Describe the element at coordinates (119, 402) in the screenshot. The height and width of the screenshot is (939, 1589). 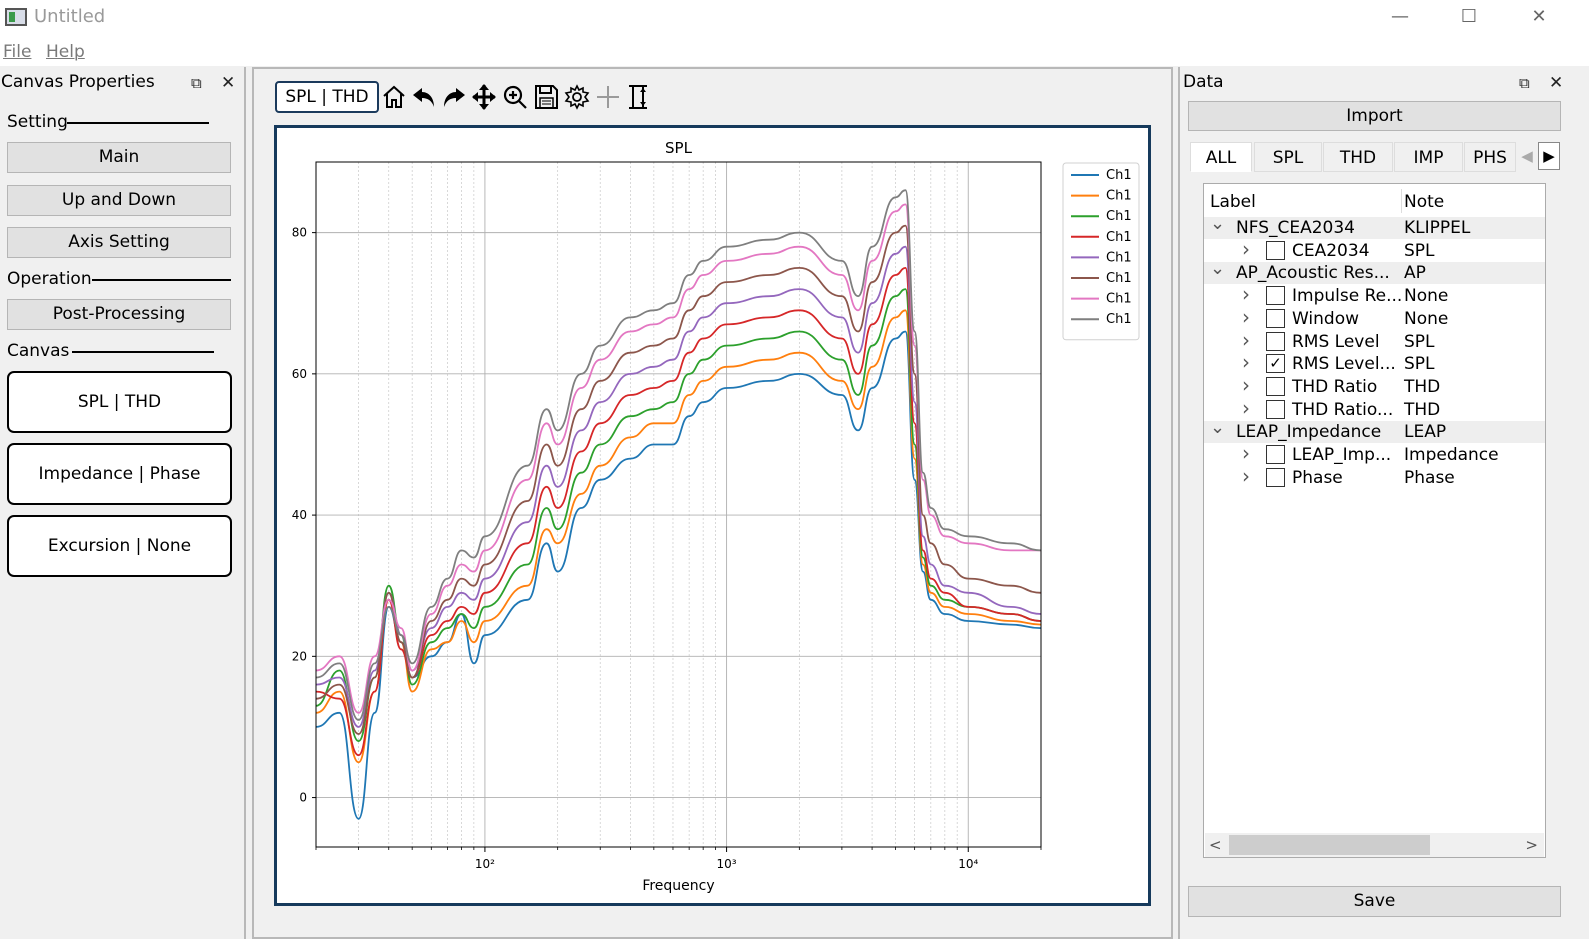
I see `canvas-spl-thd-button: SPL | THD` at that location.